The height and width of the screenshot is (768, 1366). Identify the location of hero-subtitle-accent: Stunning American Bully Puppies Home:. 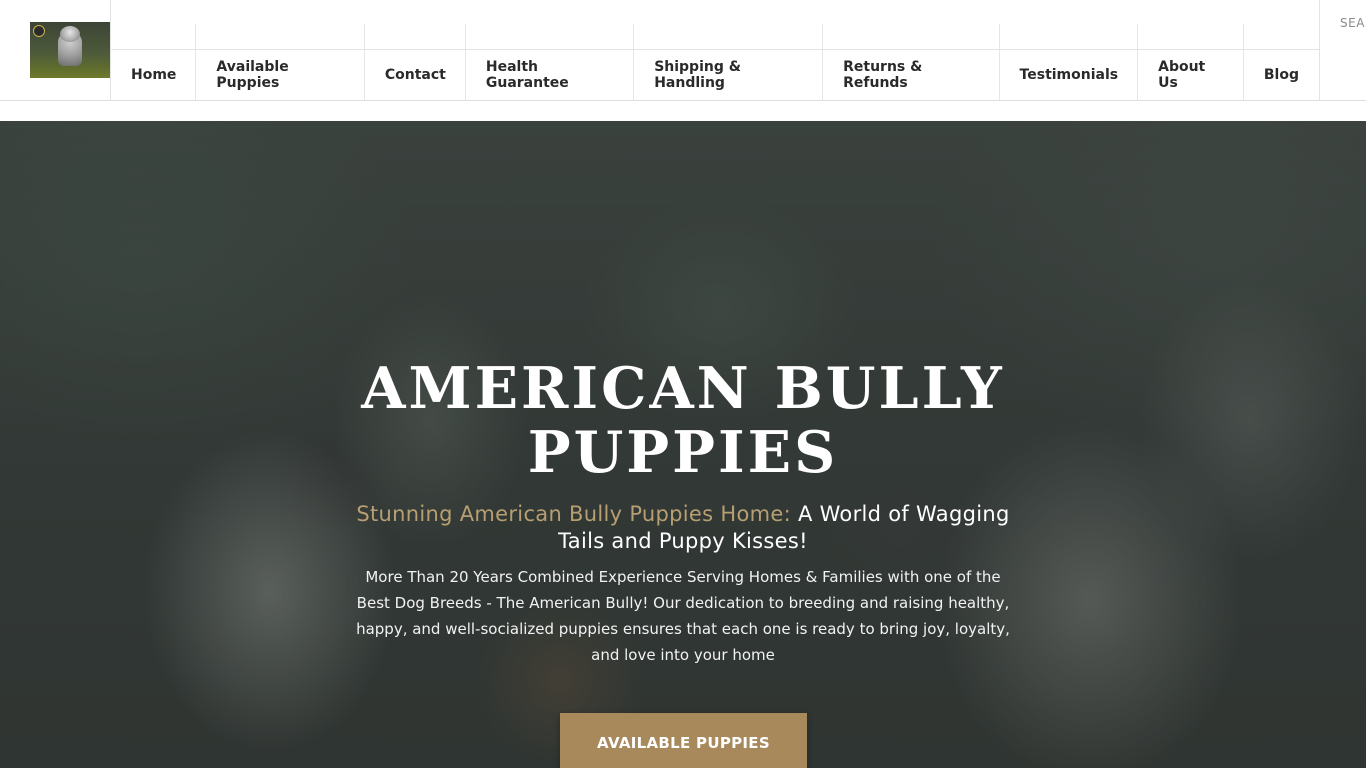
(573, 514).